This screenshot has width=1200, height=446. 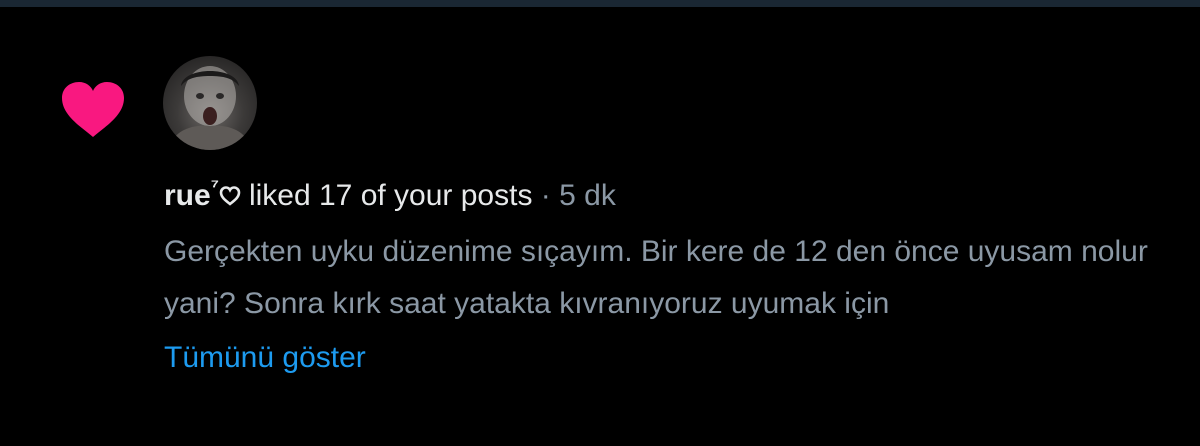 I want to click on heart-outline-icon, so click(x=230, y=196).